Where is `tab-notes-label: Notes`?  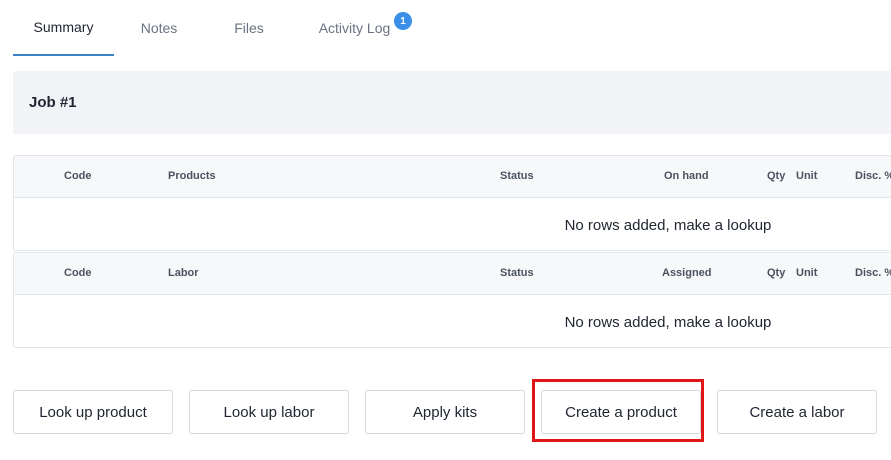 tab-notes-label: Notes is located at coordinates (159, 28).